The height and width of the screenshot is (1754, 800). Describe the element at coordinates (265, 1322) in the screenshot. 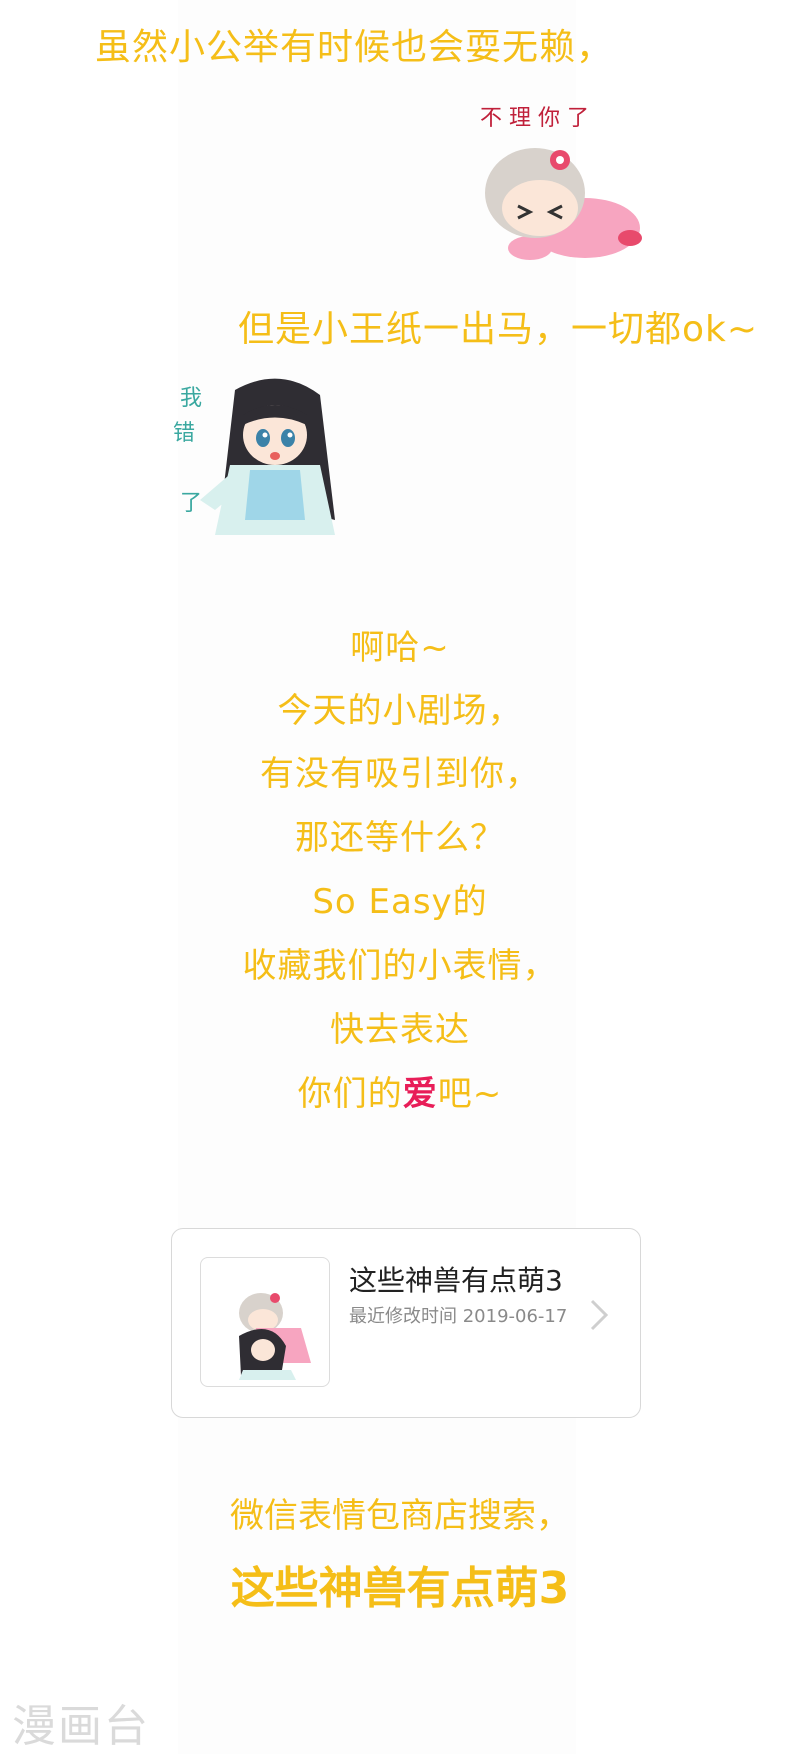

I see `sticker-pack-thumbnail` at that location.